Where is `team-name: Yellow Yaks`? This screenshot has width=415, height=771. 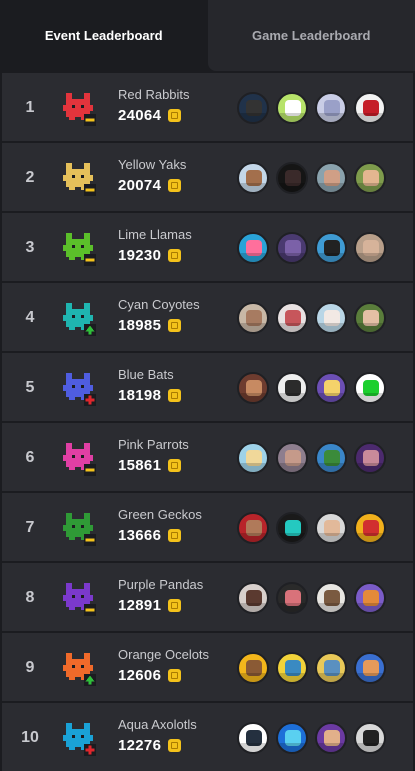
team-name: Yellow Yaks is located at coordinates (152, 164).